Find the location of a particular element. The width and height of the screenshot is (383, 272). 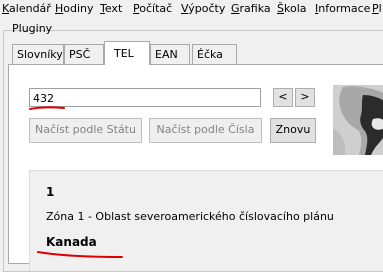

menu-item-kalendar: Kalendář is located at coordinates (26, 8).